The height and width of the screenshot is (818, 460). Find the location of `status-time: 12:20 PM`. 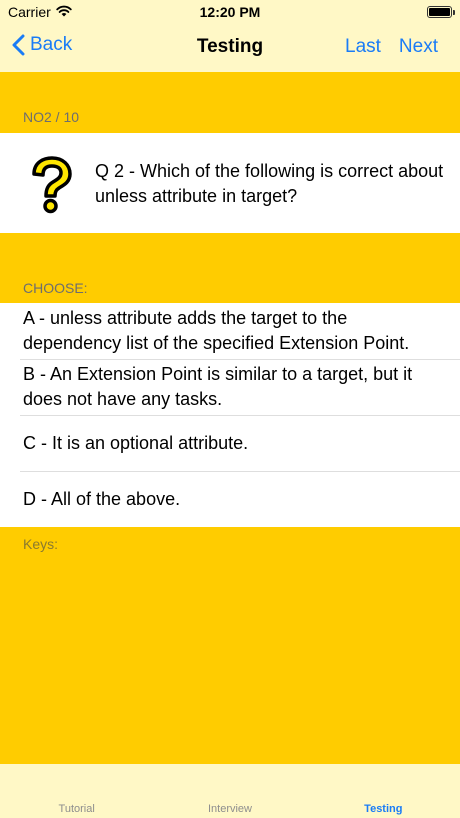

status-time: 12:20 PM is located at coordinates (230, 12).